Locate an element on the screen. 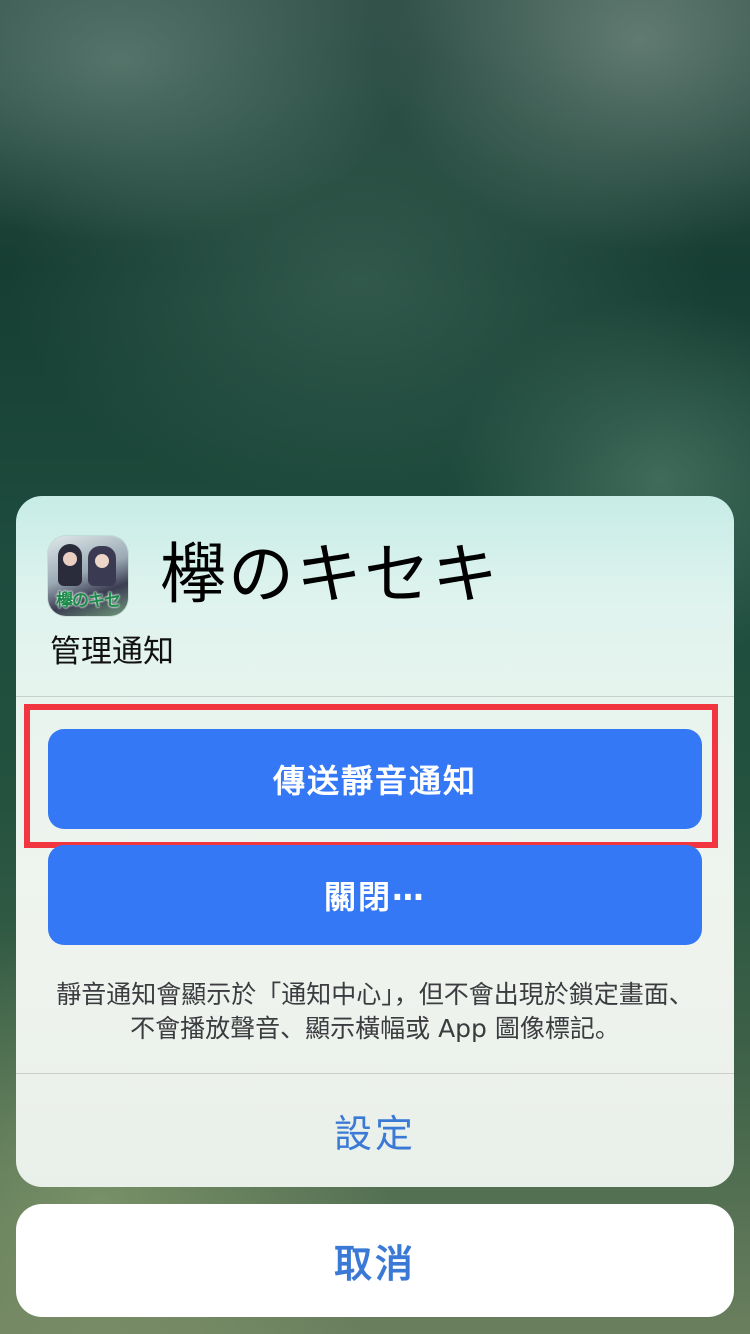 This screenshot has width=750, height=1334. sheet-header: 欅のキセキ 欅のキセキ 管理通知 is located at coordinates (375, 596).